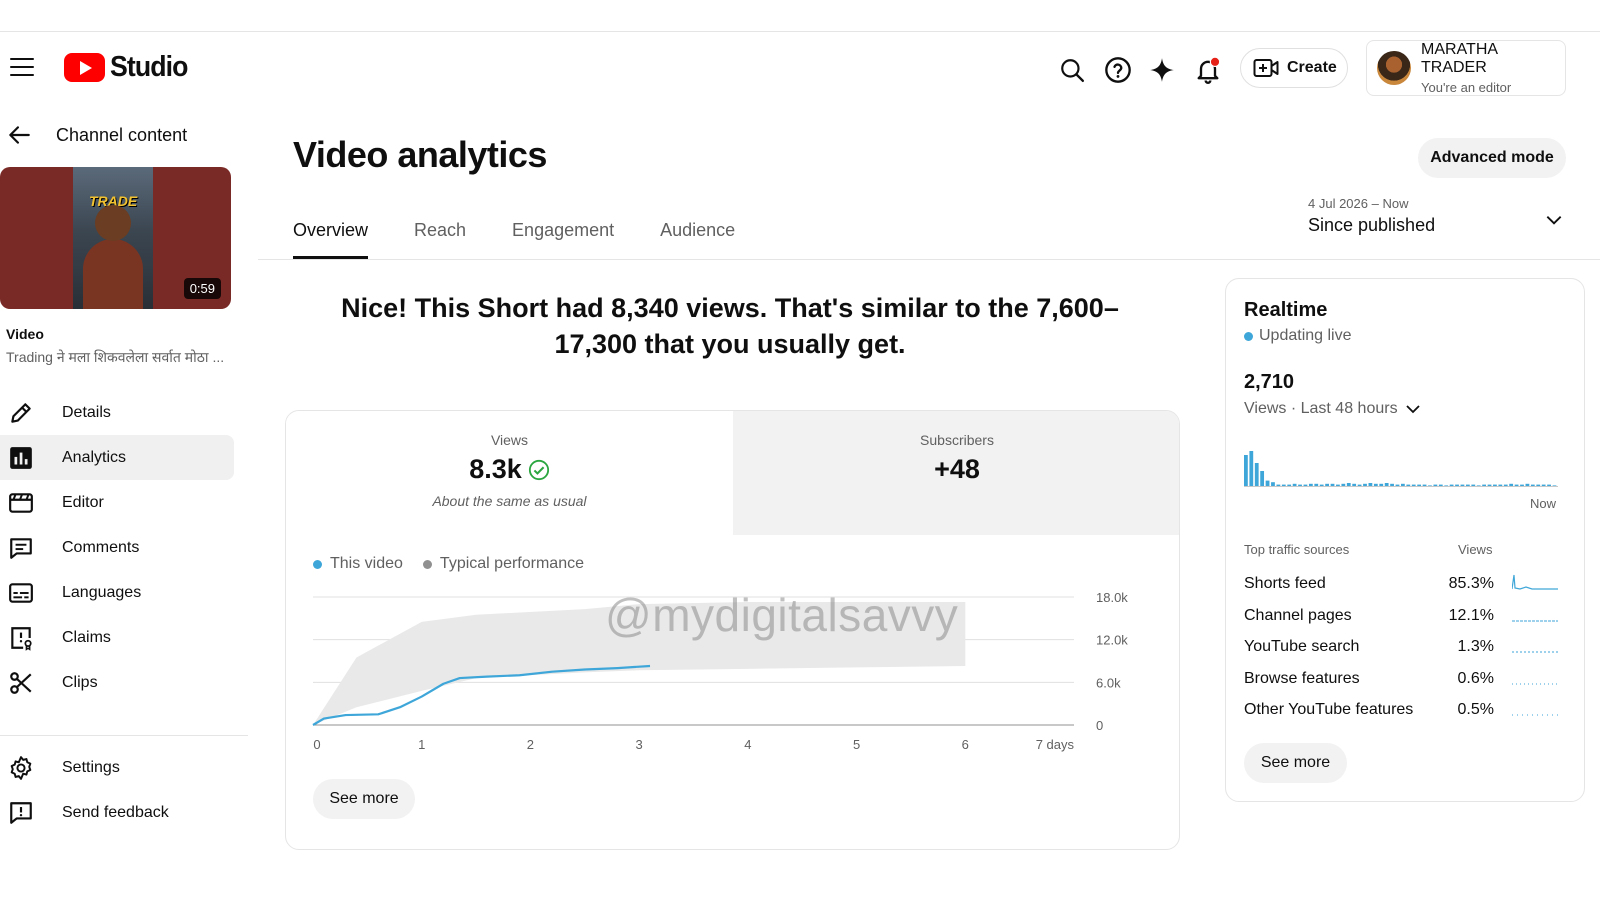 The image size is (1600, 900). Describe the element at coordinates (1368, 549) in the screenshot. I see `traffic-sources-header: Top traffic sources Views` at that location.